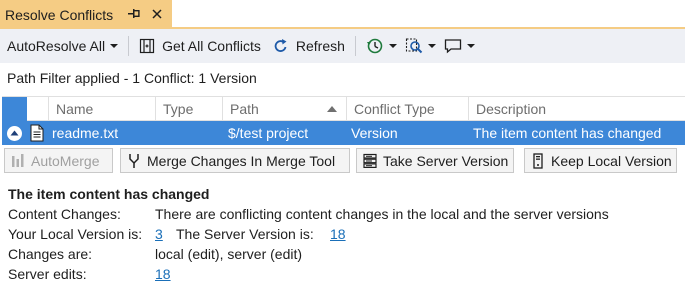  What do you see at coordinates (268, 133) in the screenshot?
I see `row-path: $/test project` at bounding box center [268, 133].